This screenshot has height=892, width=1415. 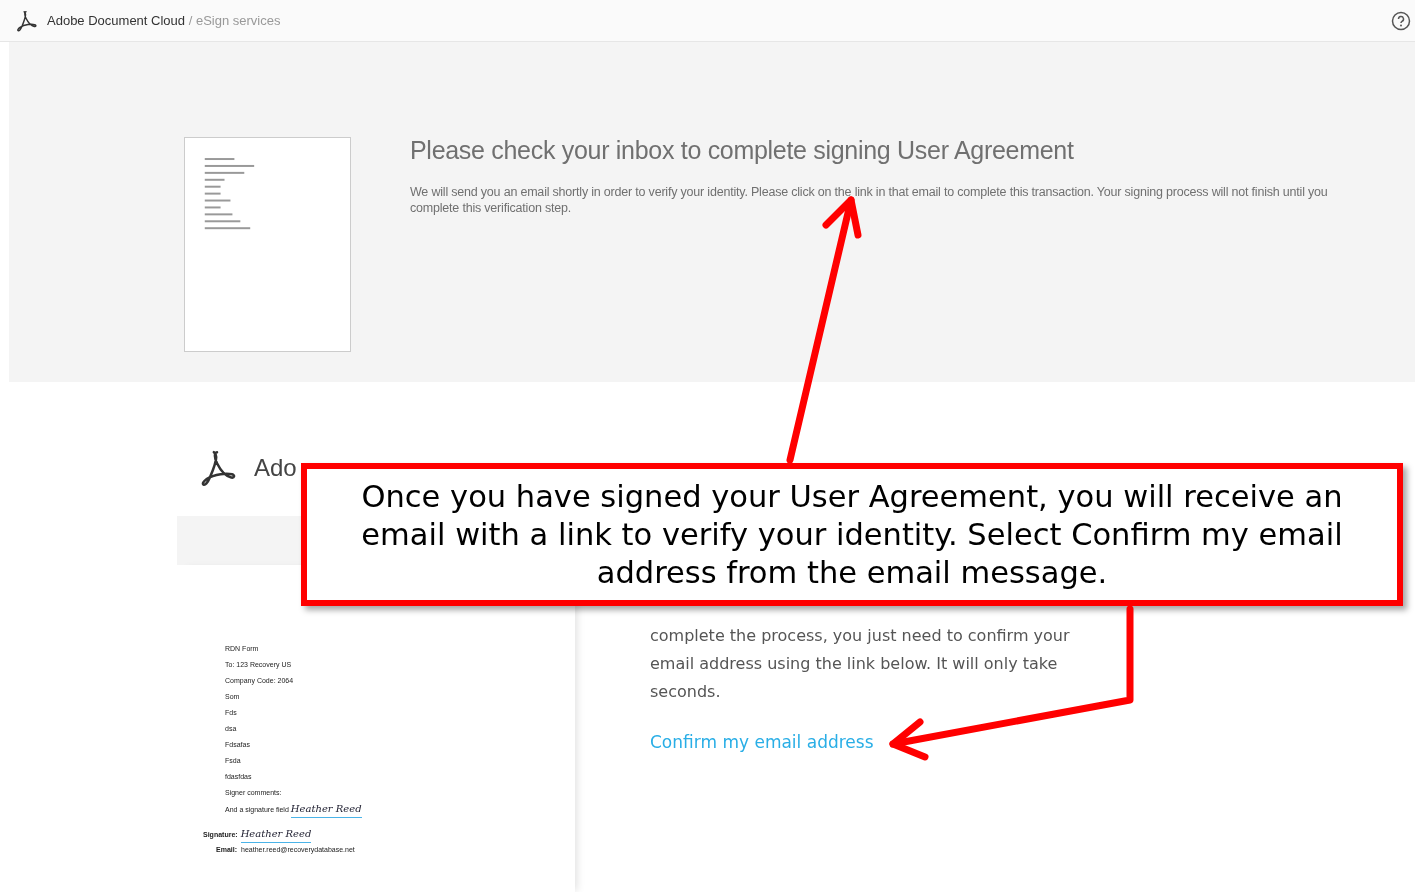 I want to click on service-name: eSign services, so click(x=238, y=20).